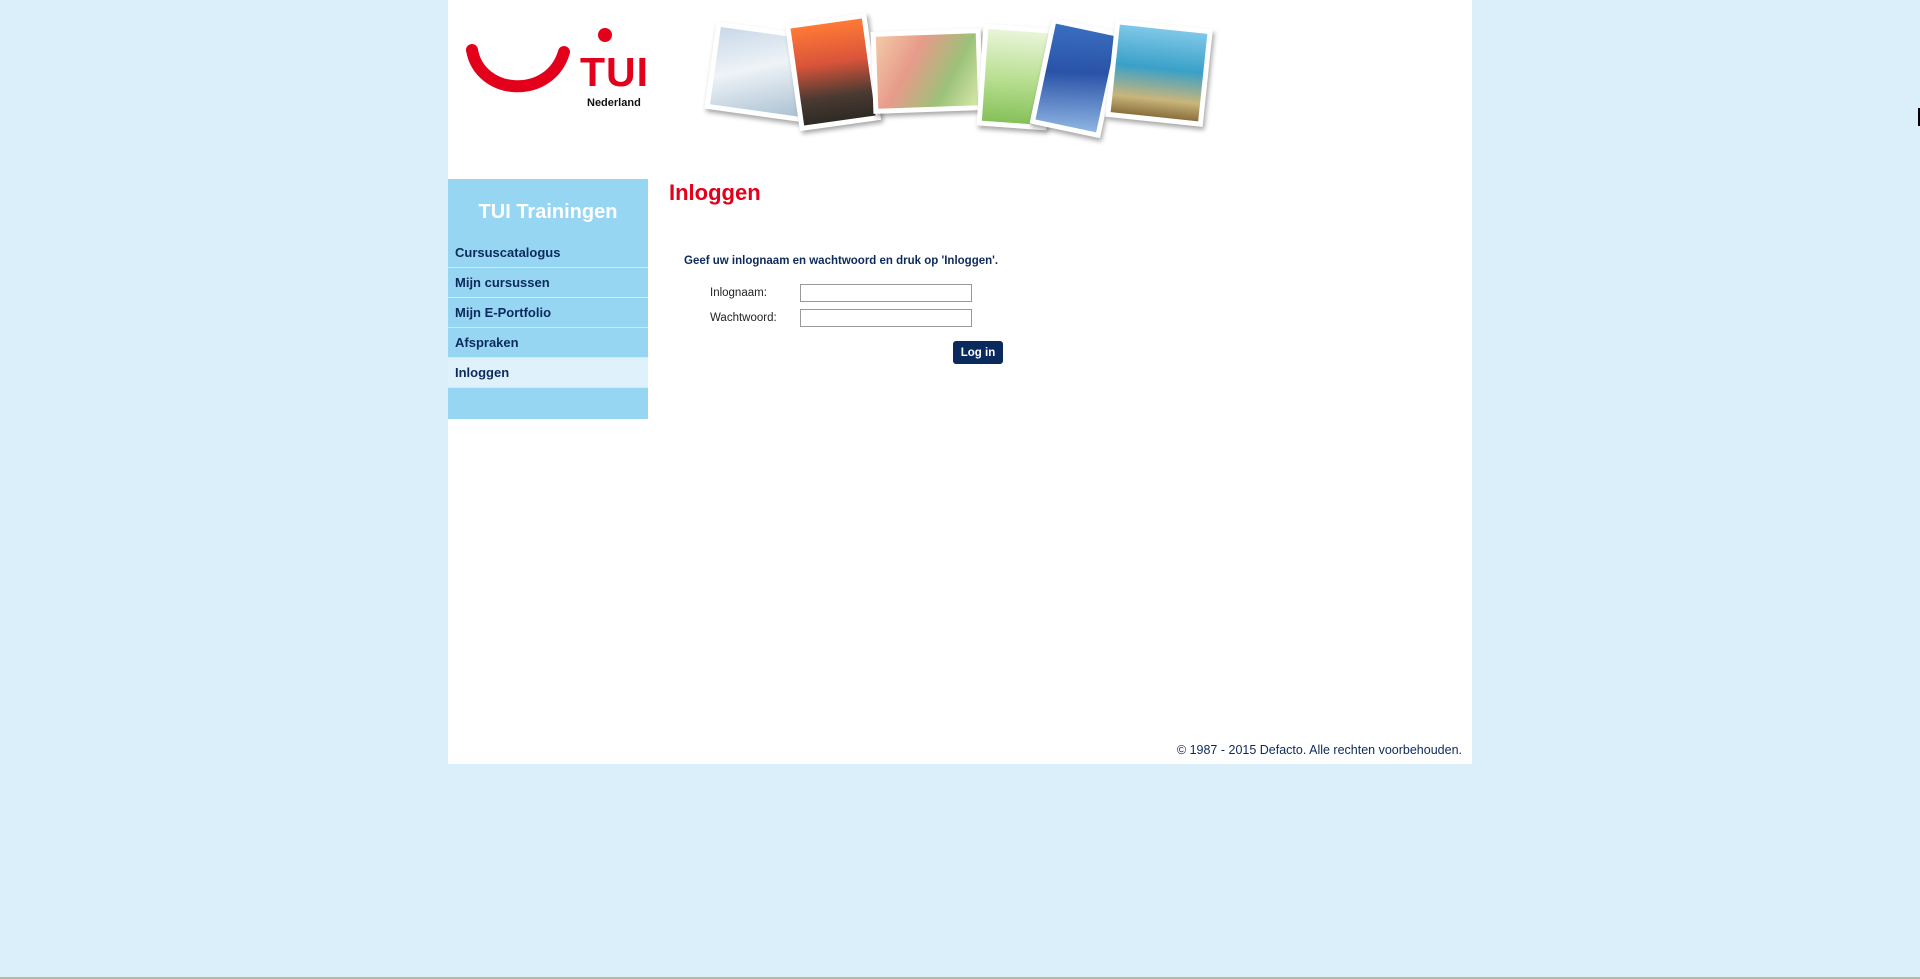  What do you see at coordinates (738, 293) in the screenshot?
I see `username-label: Inlognaam:` at bounding box center [738, 293].